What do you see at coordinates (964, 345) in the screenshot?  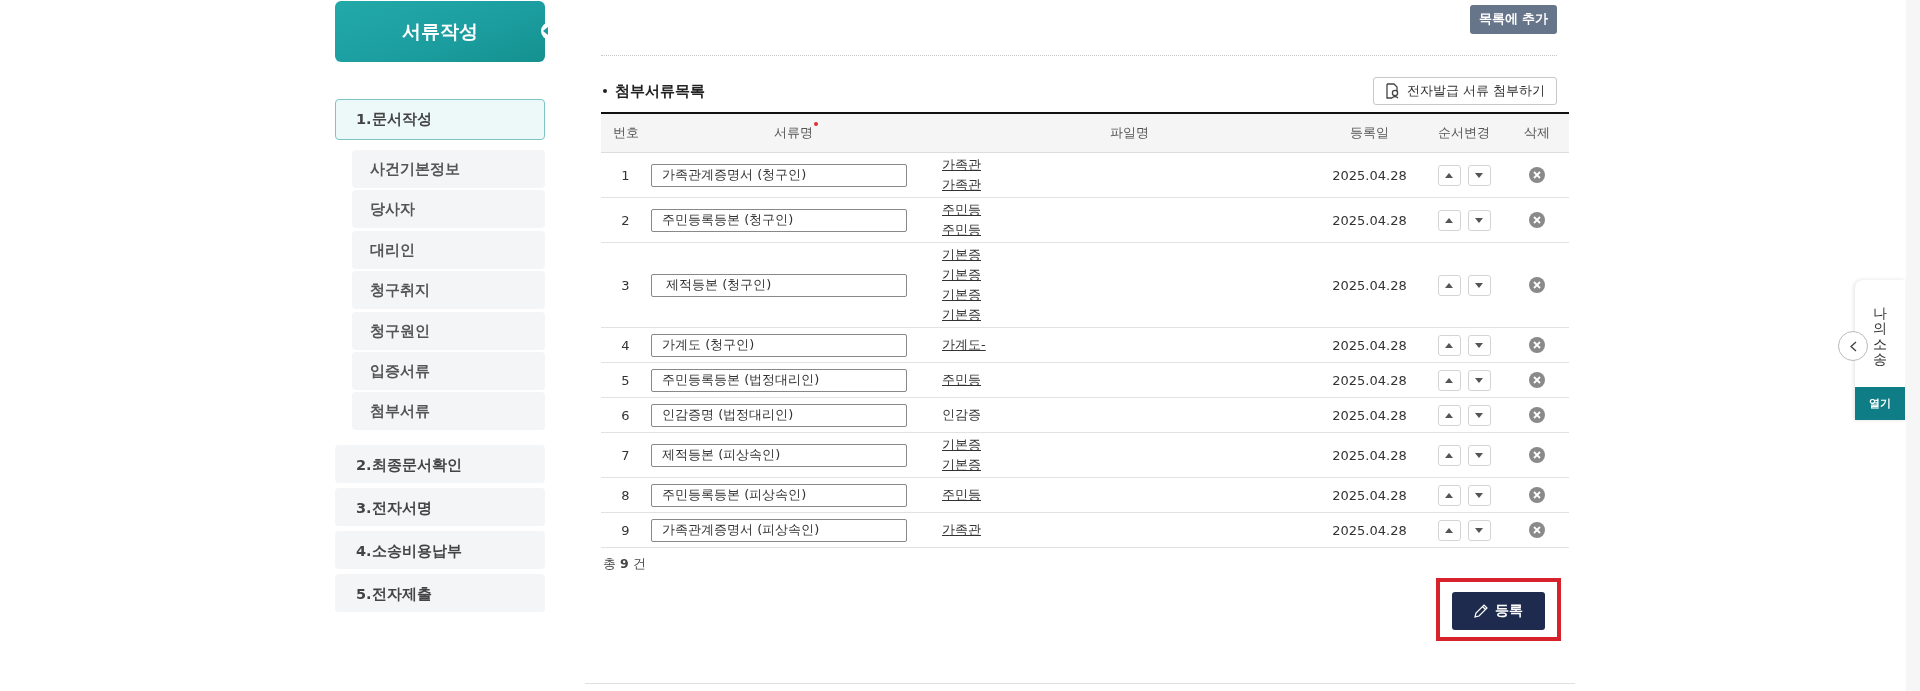 I see `file-link: 가계도-` at bounding box center [964, 345].